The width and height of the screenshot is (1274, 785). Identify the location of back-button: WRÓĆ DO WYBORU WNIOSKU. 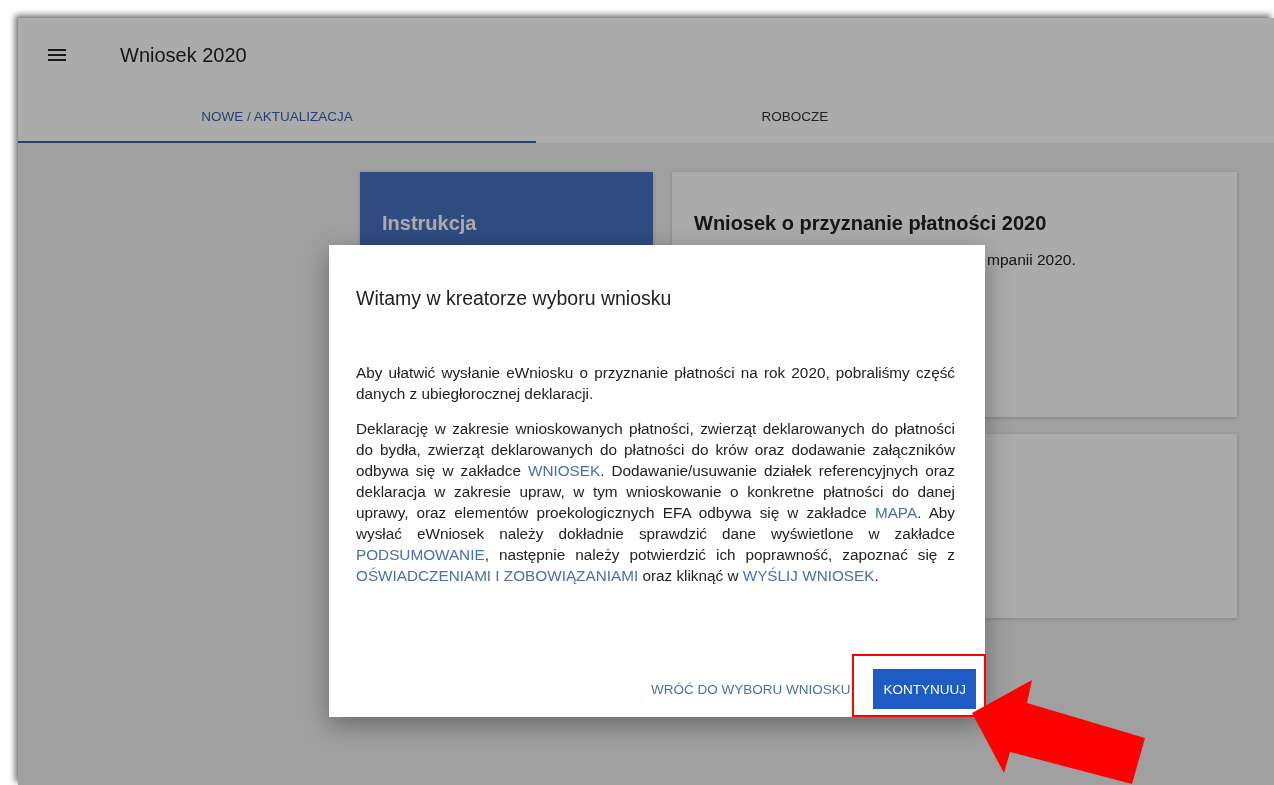
(751, 689).